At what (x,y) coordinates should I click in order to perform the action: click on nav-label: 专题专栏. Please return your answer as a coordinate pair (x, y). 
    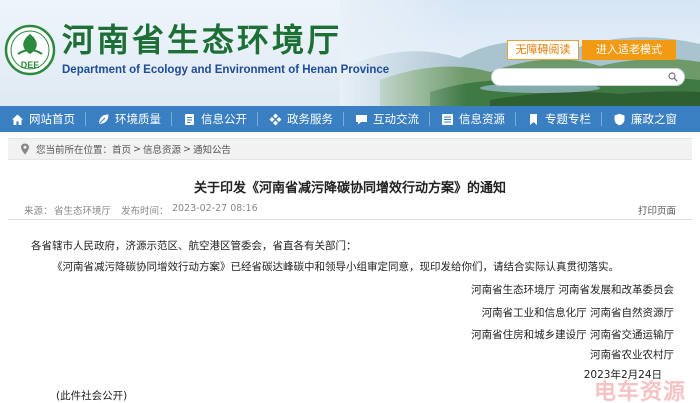
    Looking at the image, I should click on (568, 119).